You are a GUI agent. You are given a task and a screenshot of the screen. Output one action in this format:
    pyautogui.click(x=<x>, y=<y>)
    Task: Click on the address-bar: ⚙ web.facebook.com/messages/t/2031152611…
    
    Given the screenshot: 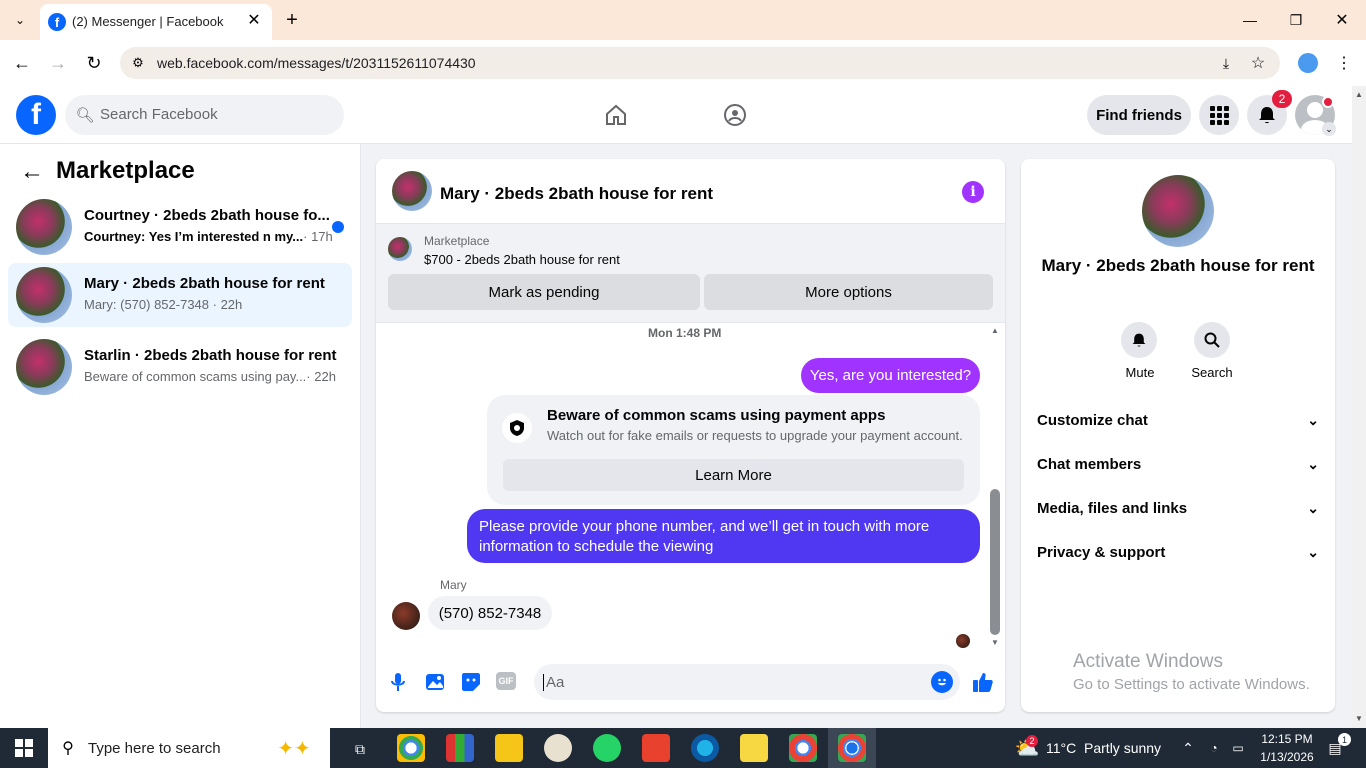 What is the action you would take?
    pyautogui.click(x=700, y=63)
    